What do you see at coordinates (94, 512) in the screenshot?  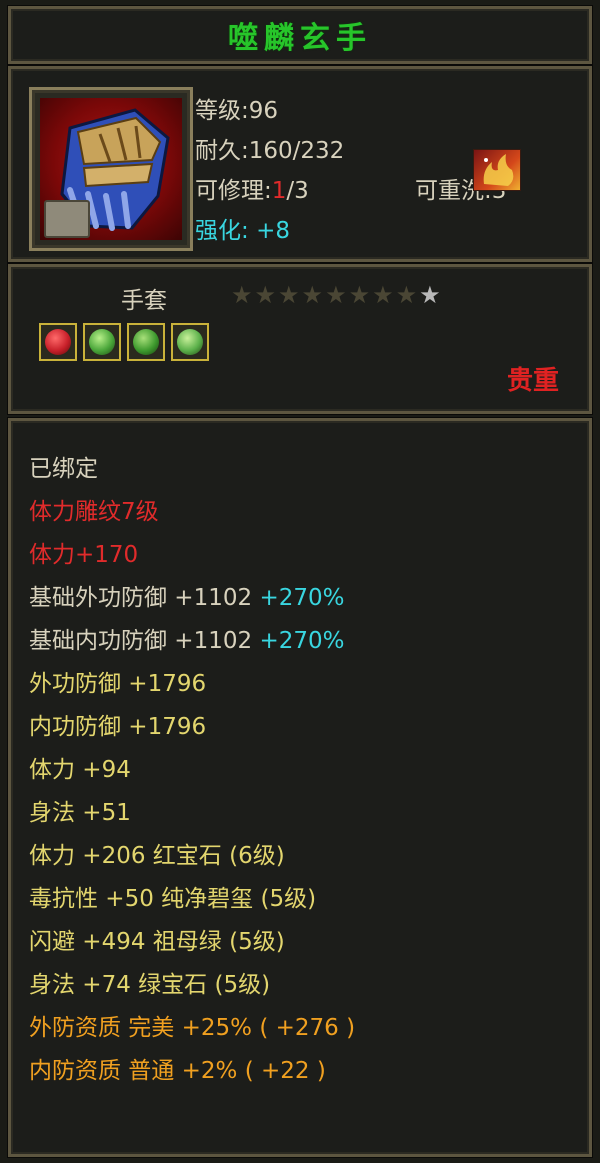 I see `engrave-level: 体力雕纹7级` at bounding box center [94, 512].